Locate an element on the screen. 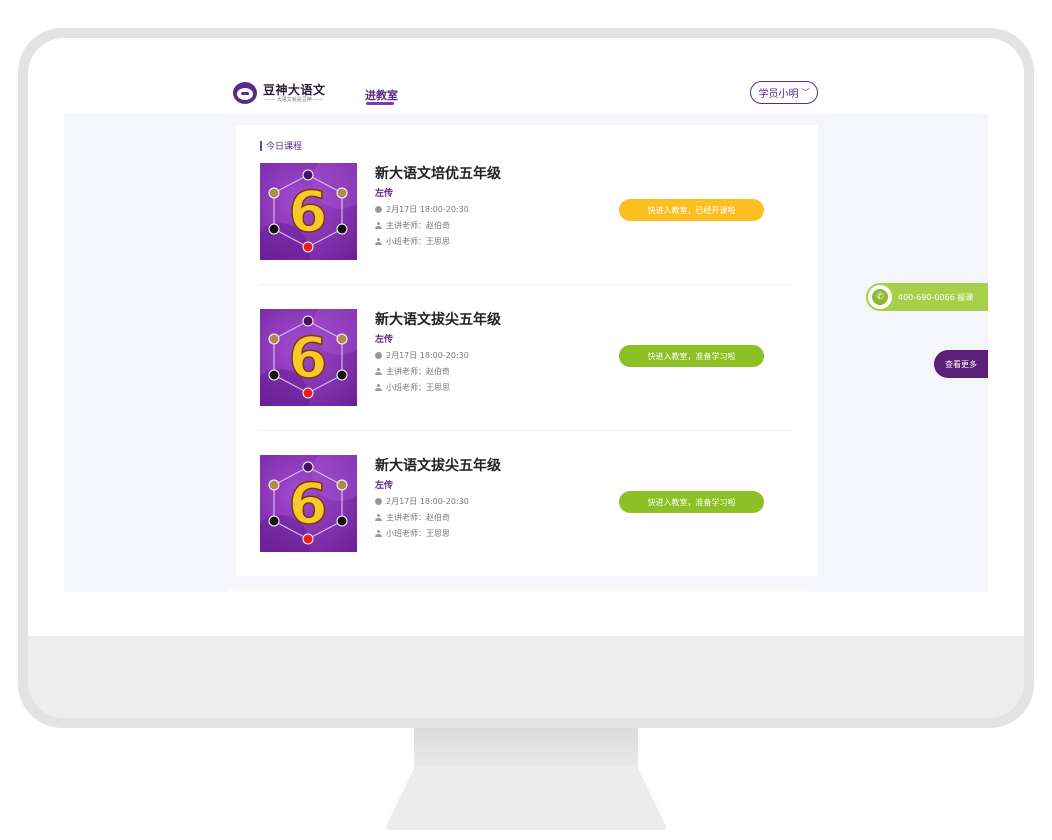 The height and width of the screenshot is (840, 1052). nav-active-indicator is located at coordinates (380, 103).